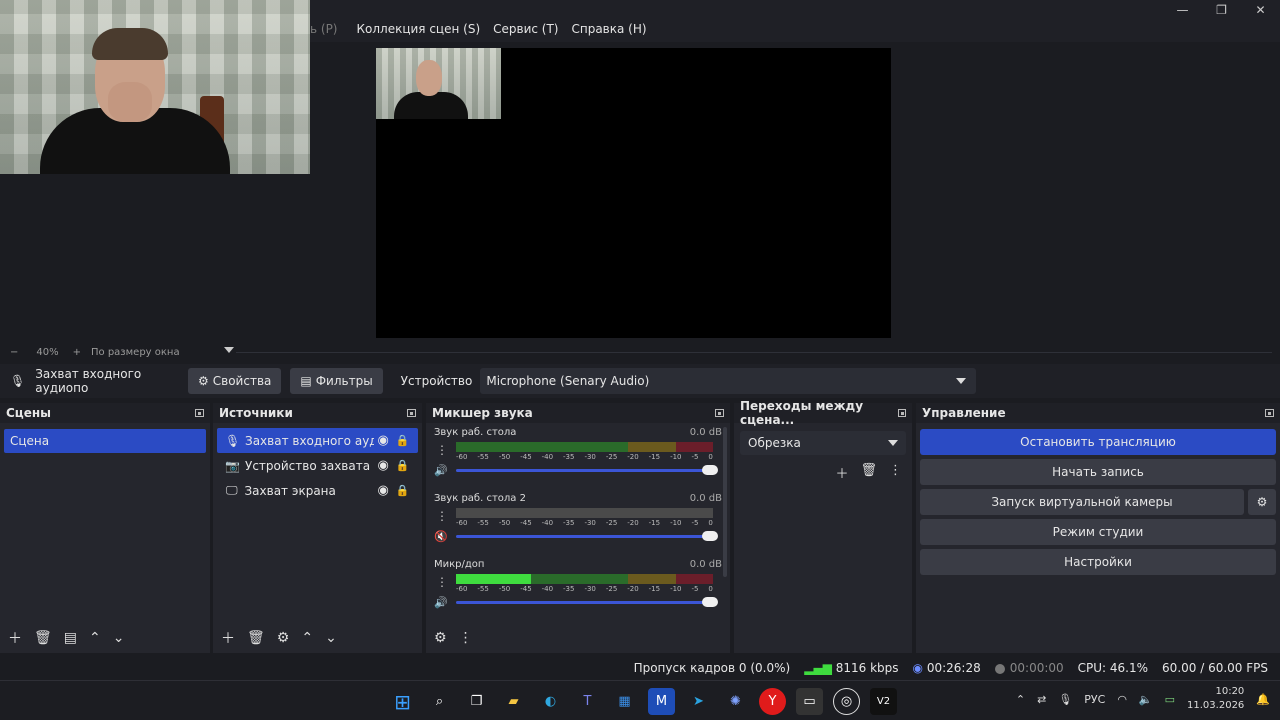 This screenshot has height=720, width=1280. What do you see at coordinates (712, 668) in the screenshot?
I see `dropped-frames: Пропуск кадров 0 (0.0%)` at bounding box center [712, 668].